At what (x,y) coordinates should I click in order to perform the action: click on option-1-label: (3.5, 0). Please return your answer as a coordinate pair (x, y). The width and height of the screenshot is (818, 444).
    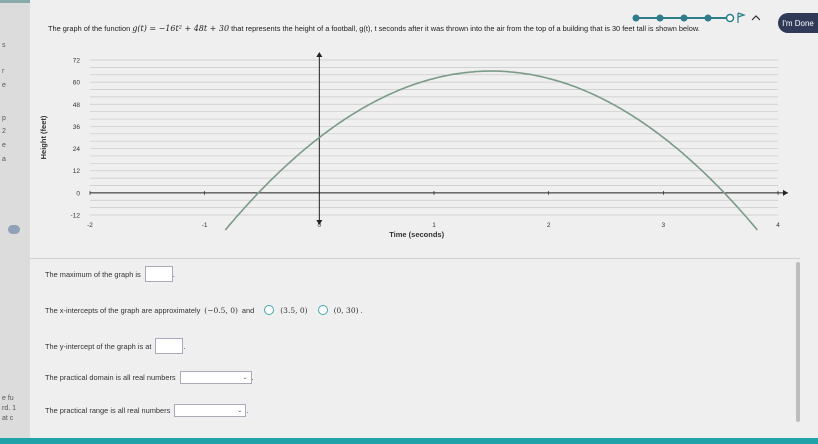
    Looking at the image, I should click on (293, 310).